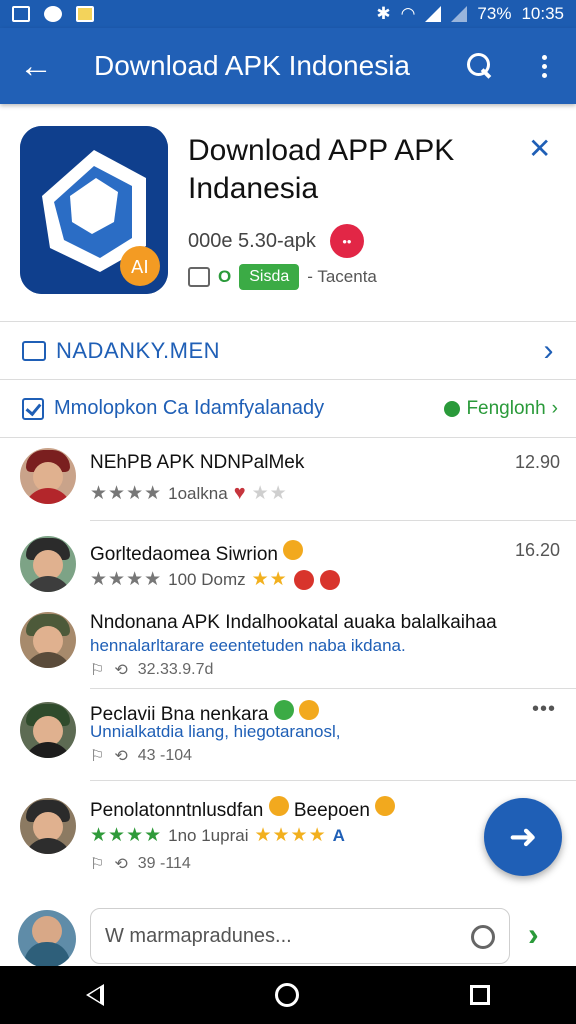  What do you see at coordinates (198, 493) in the screenshot?
I see `review-subtext: 1oalkna` at bounding box center [198, 493].